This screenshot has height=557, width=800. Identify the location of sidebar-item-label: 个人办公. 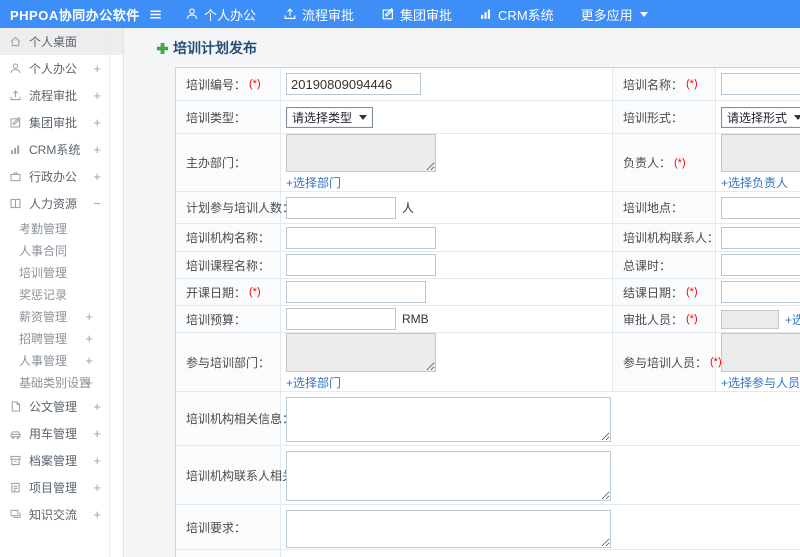
(53, 69).